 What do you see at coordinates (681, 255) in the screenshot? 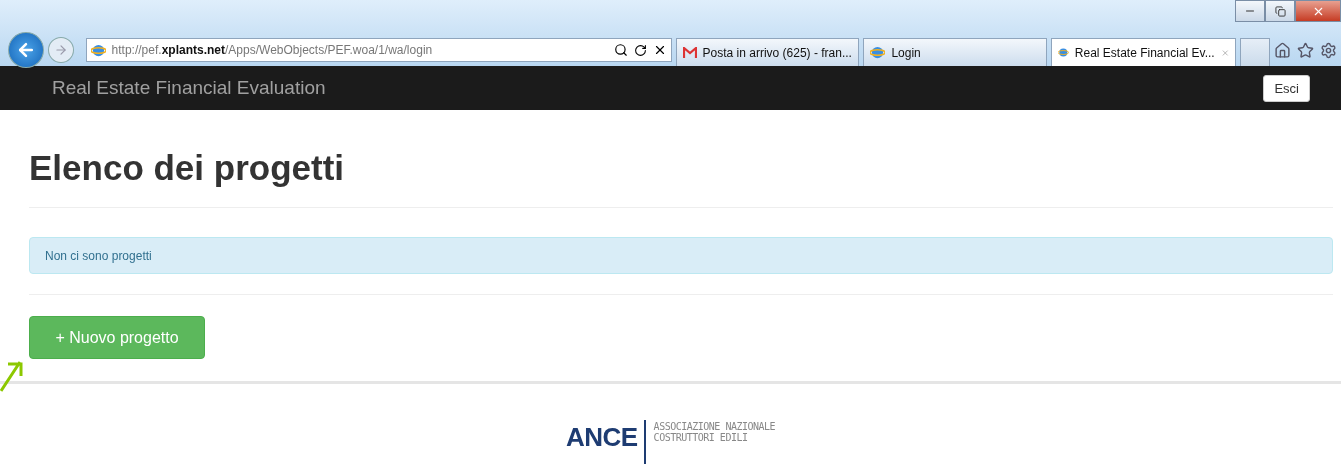
I see `info-alert: Non ci sono progetti` at bounding box center [681, 255].